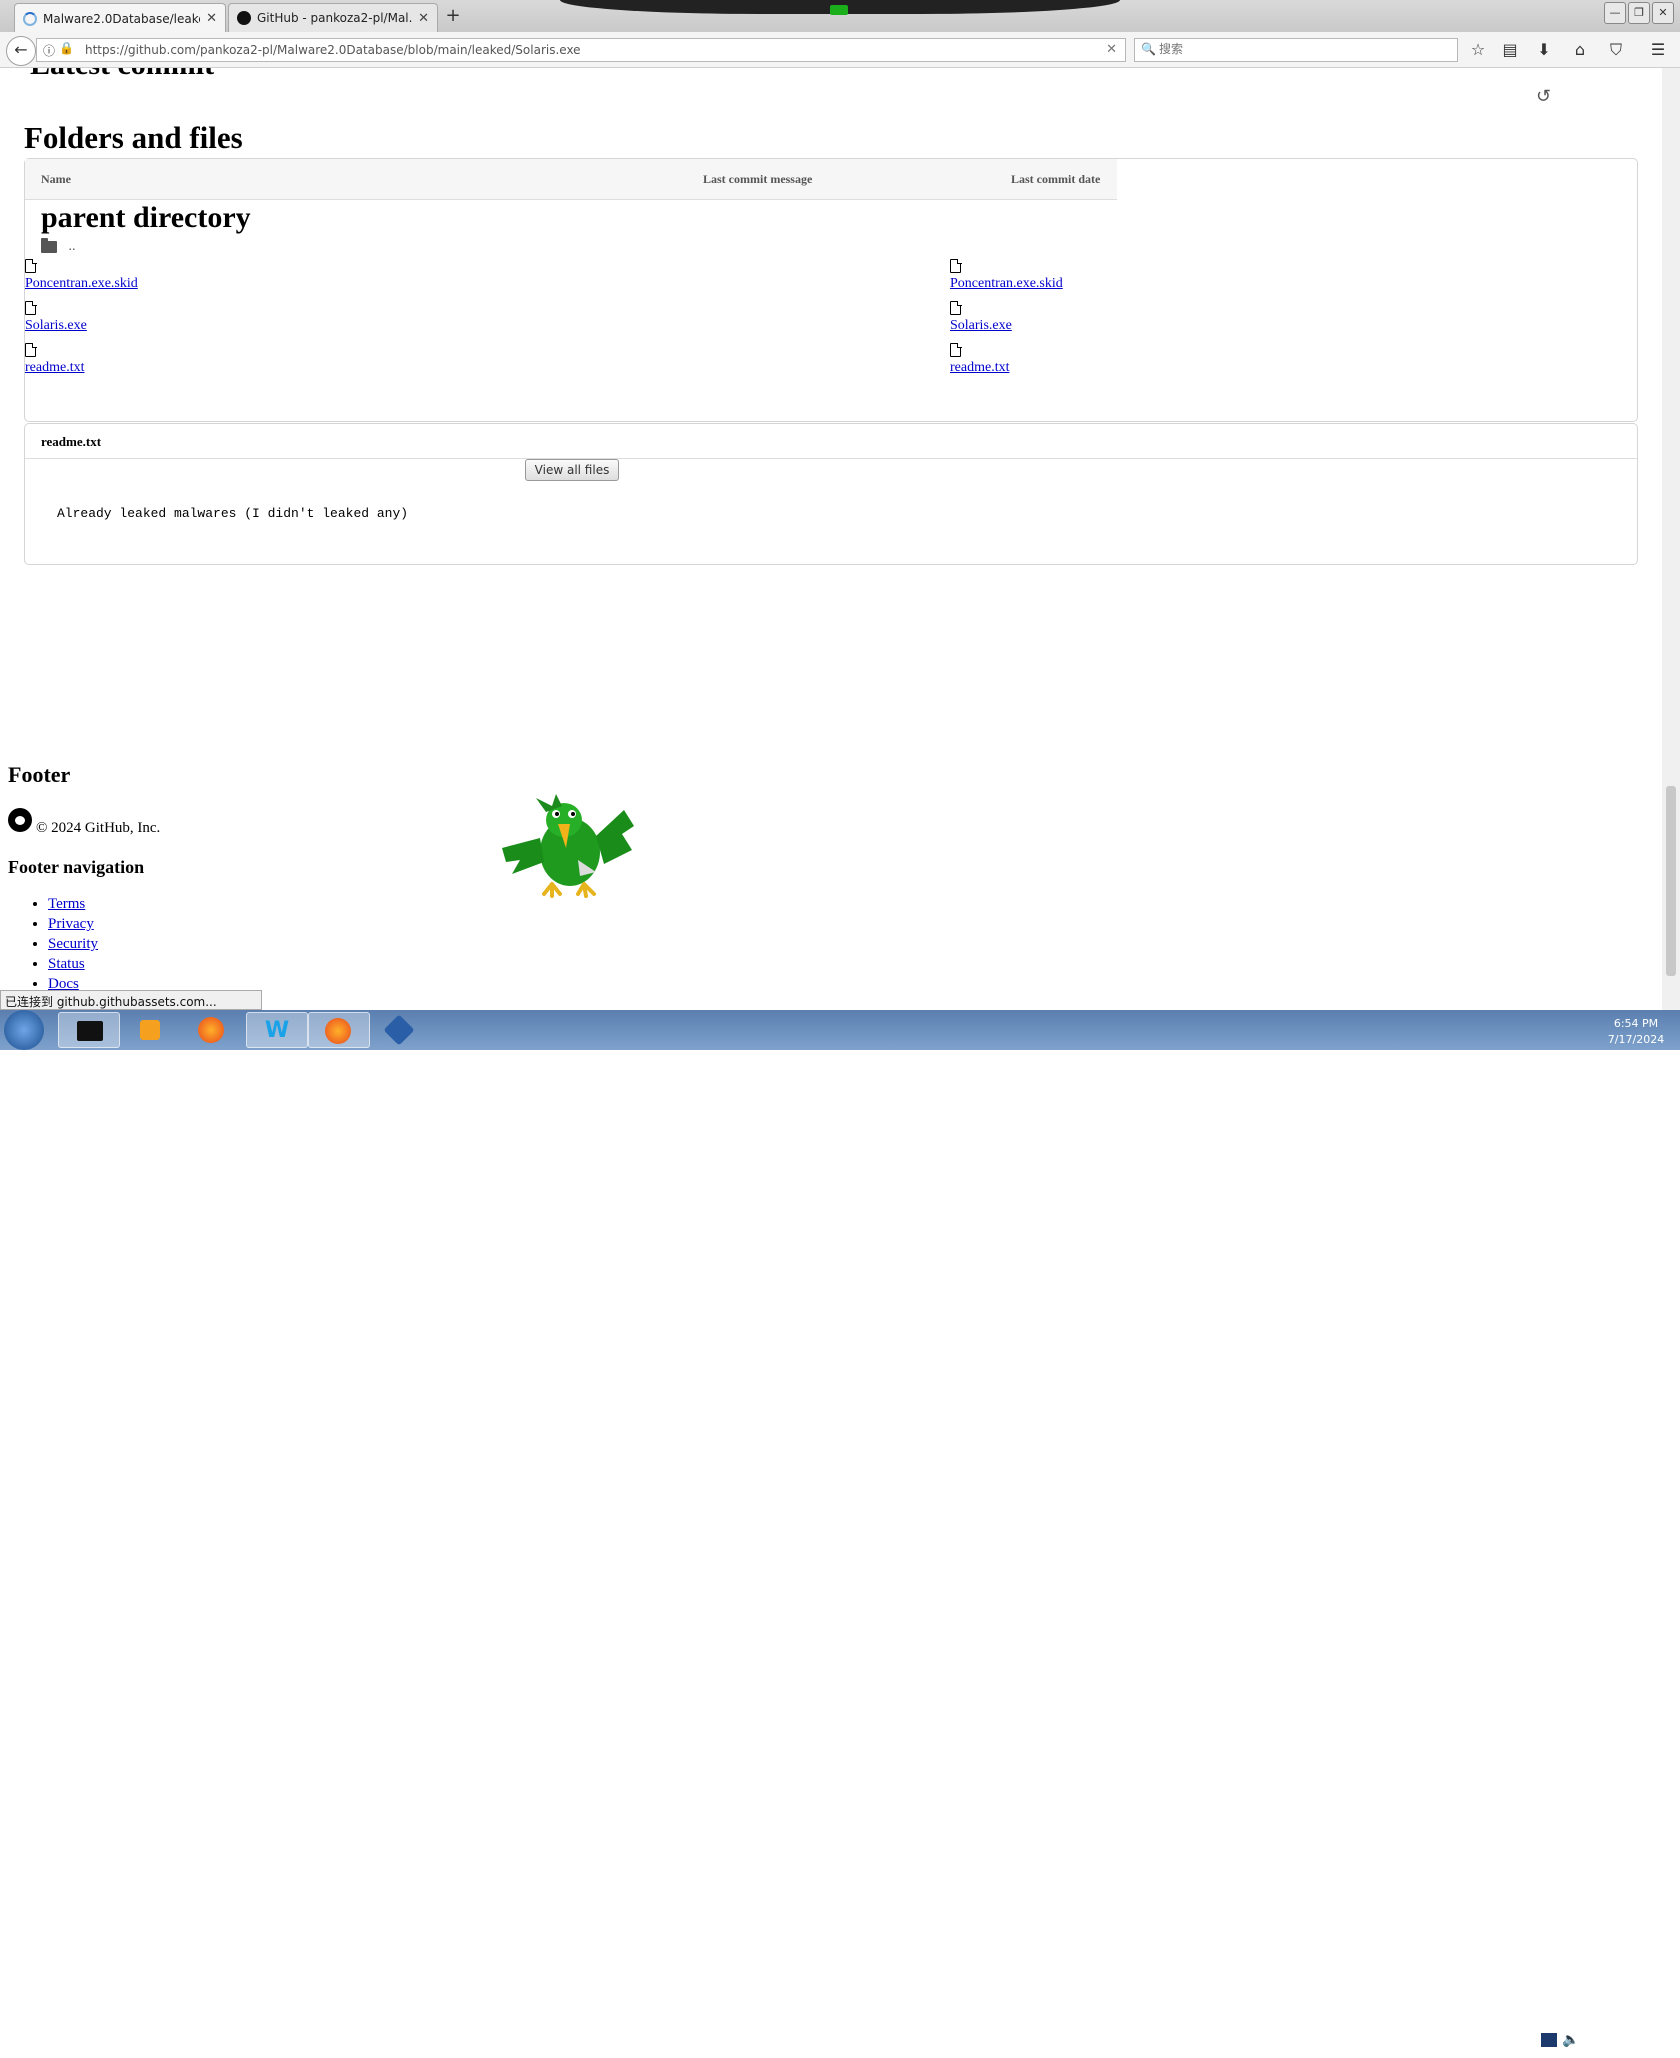 The height and width of the screenshot is (2058, 1680). Describe the element at coordinates (758, 179) in the screenshot. I see `message-column-header: Last commit message` at that location.